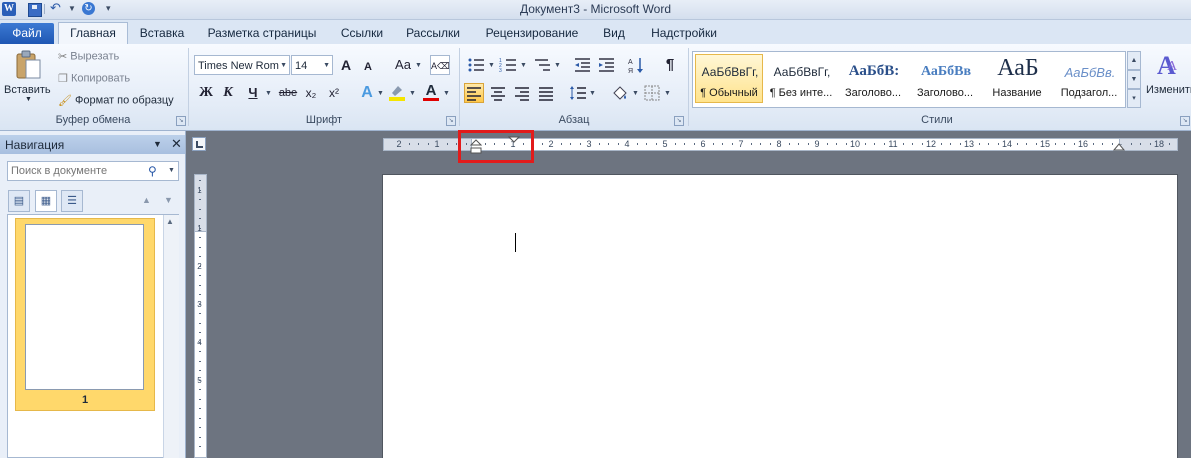 This screenshot has width=1191, height=458. I want to click on gallery-more-icon: ▾, so click(1134, 98).